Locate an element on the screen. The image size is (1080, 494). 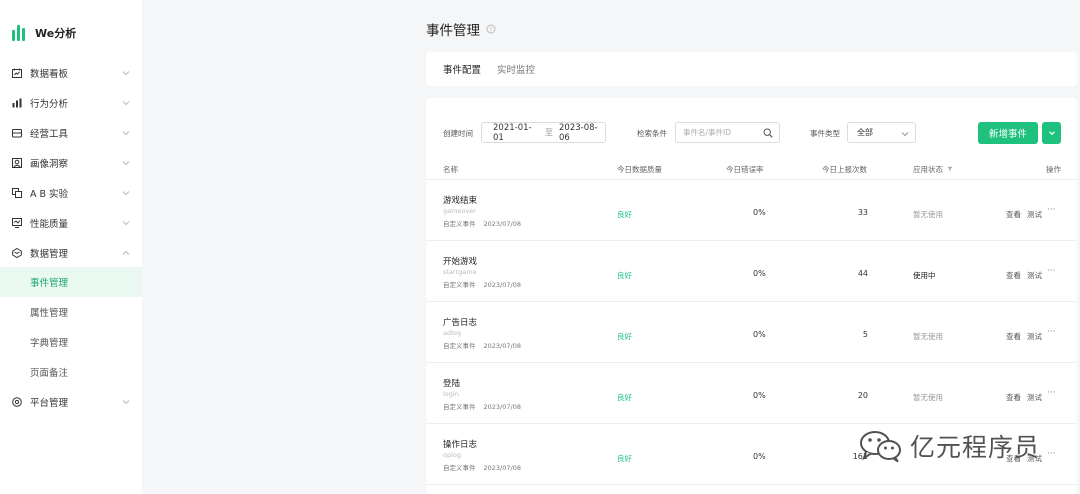
header-status: 应用状态 is located at coordinates (933, 169).